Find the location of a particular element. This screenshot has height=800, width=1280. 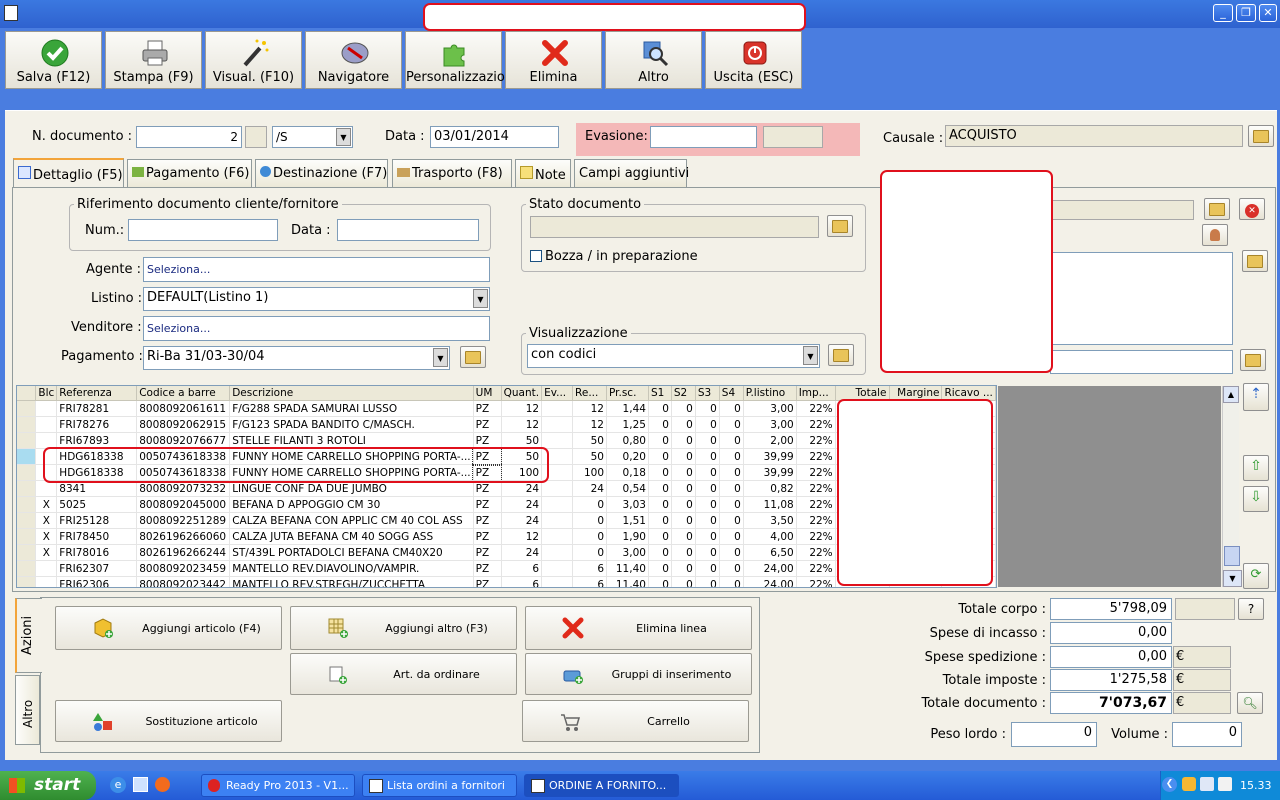

table-cell: MANTELLO REV.STREGH/ZUCCHETTA is located at coordinates (351, 581).